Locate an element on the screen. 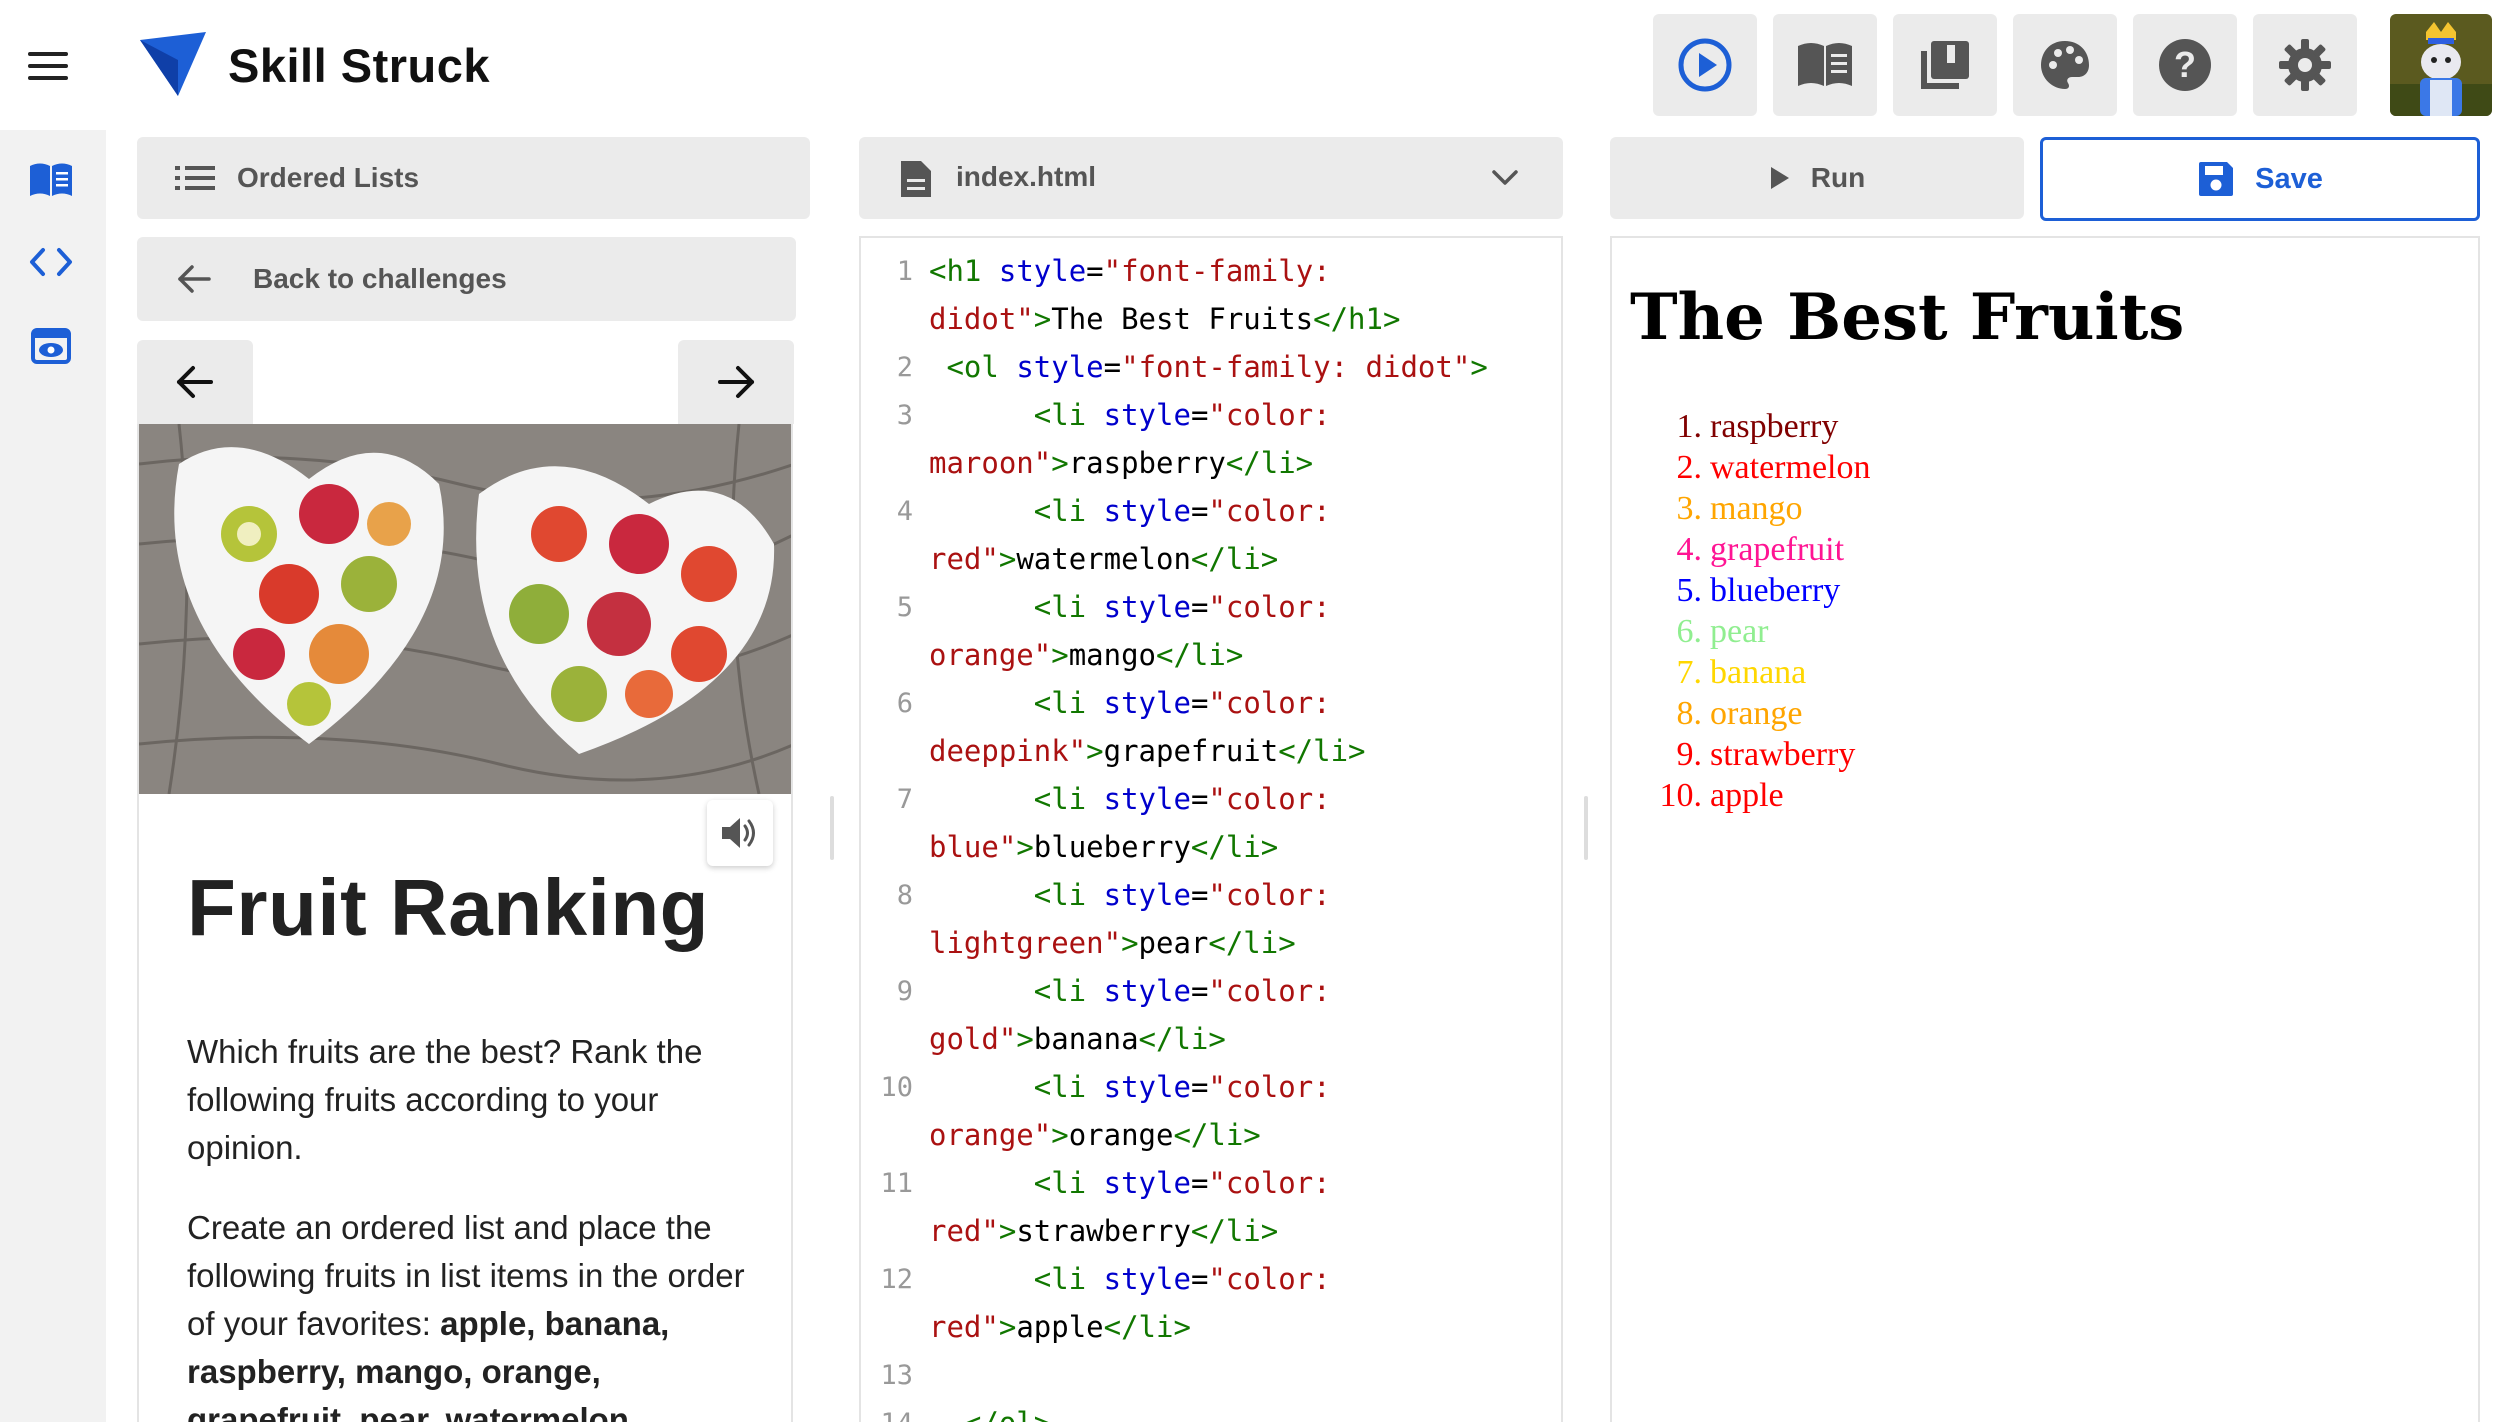 Image resolution: width=2506 pixels, height=1422 pixels. preview-list-item: 7. banana is located at coordinates (1750, 672).